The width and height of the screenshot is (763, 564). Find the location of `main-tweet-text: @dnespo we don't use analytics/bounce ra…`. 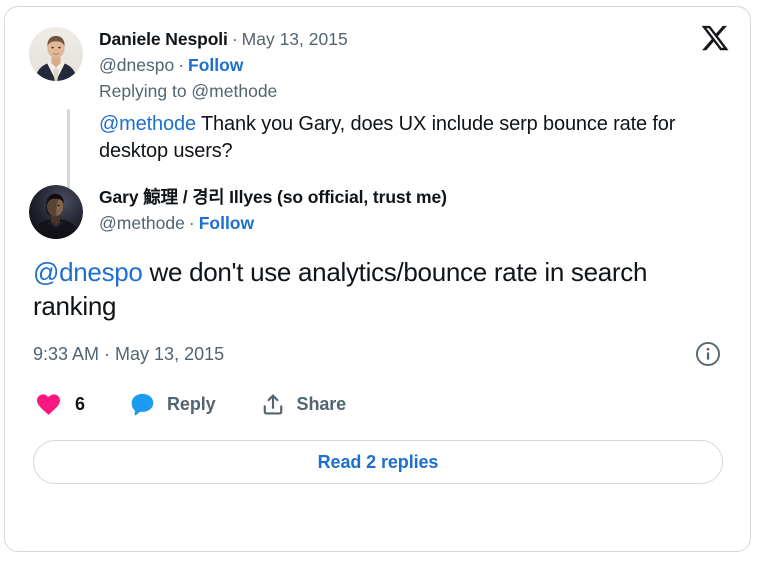

main-tweet-text: @dnespo we don't use analytics/bounce ra… is located at coordinates (373, 289).